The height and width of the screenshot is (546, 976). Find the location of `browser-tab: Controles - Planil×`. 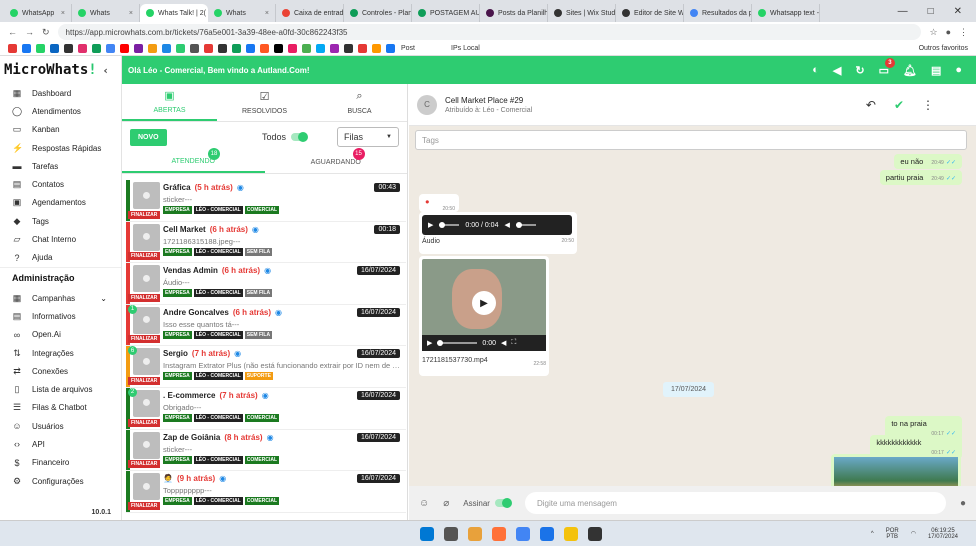

browser-tab: Controles - Planil× is located at coordinates (378, 13).